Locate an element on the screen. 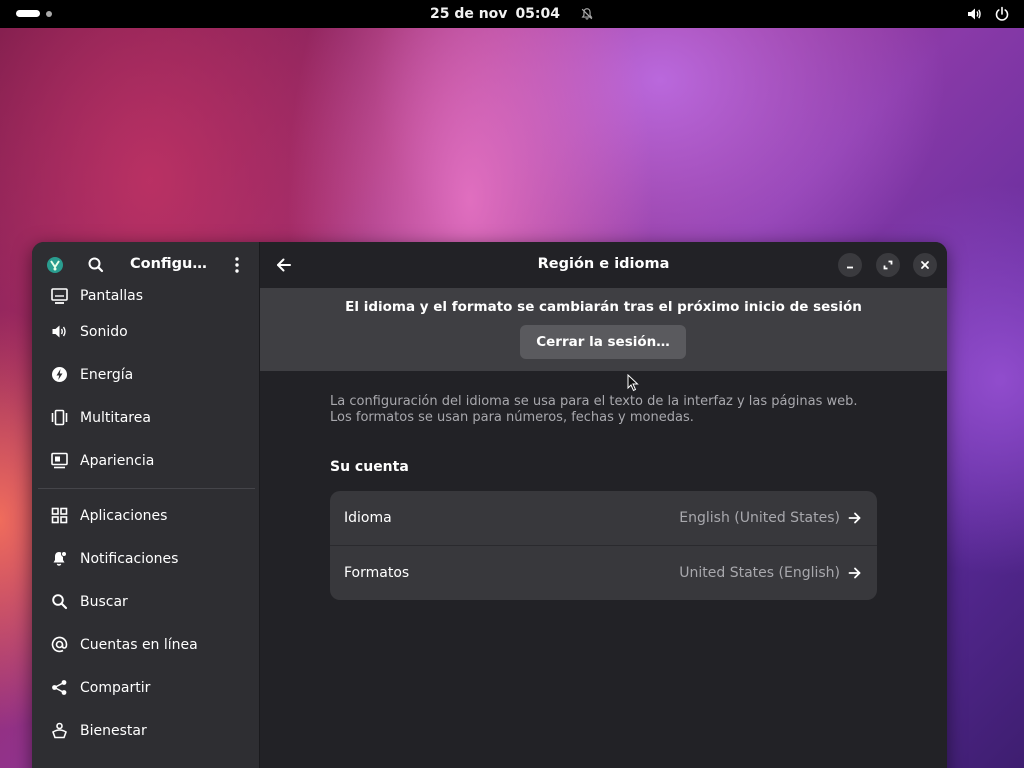  row-value: United States (English) is located at coordinates (759, 573).